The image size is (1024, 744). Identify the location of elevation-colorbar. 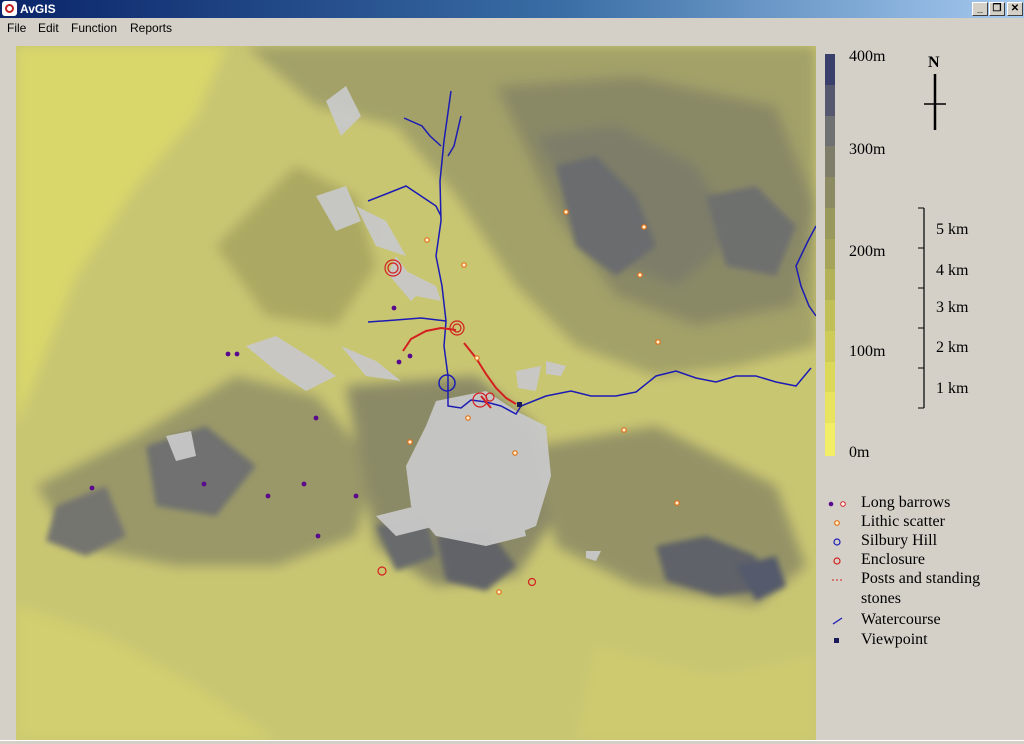
(830, 255).